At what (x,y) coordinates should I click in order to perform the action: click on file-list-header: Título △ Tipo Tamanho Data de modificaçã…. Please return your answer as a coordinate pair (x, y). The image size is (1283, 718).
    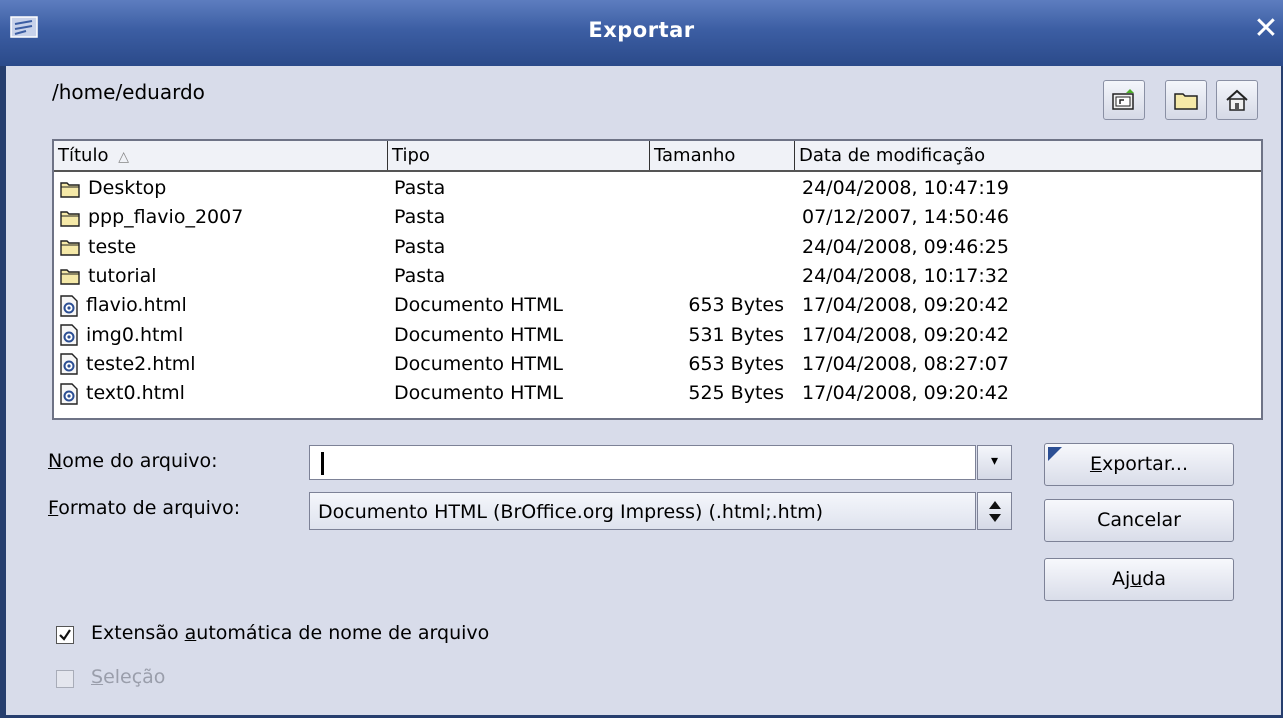
    Looking at the image, I should click on (657, 156).